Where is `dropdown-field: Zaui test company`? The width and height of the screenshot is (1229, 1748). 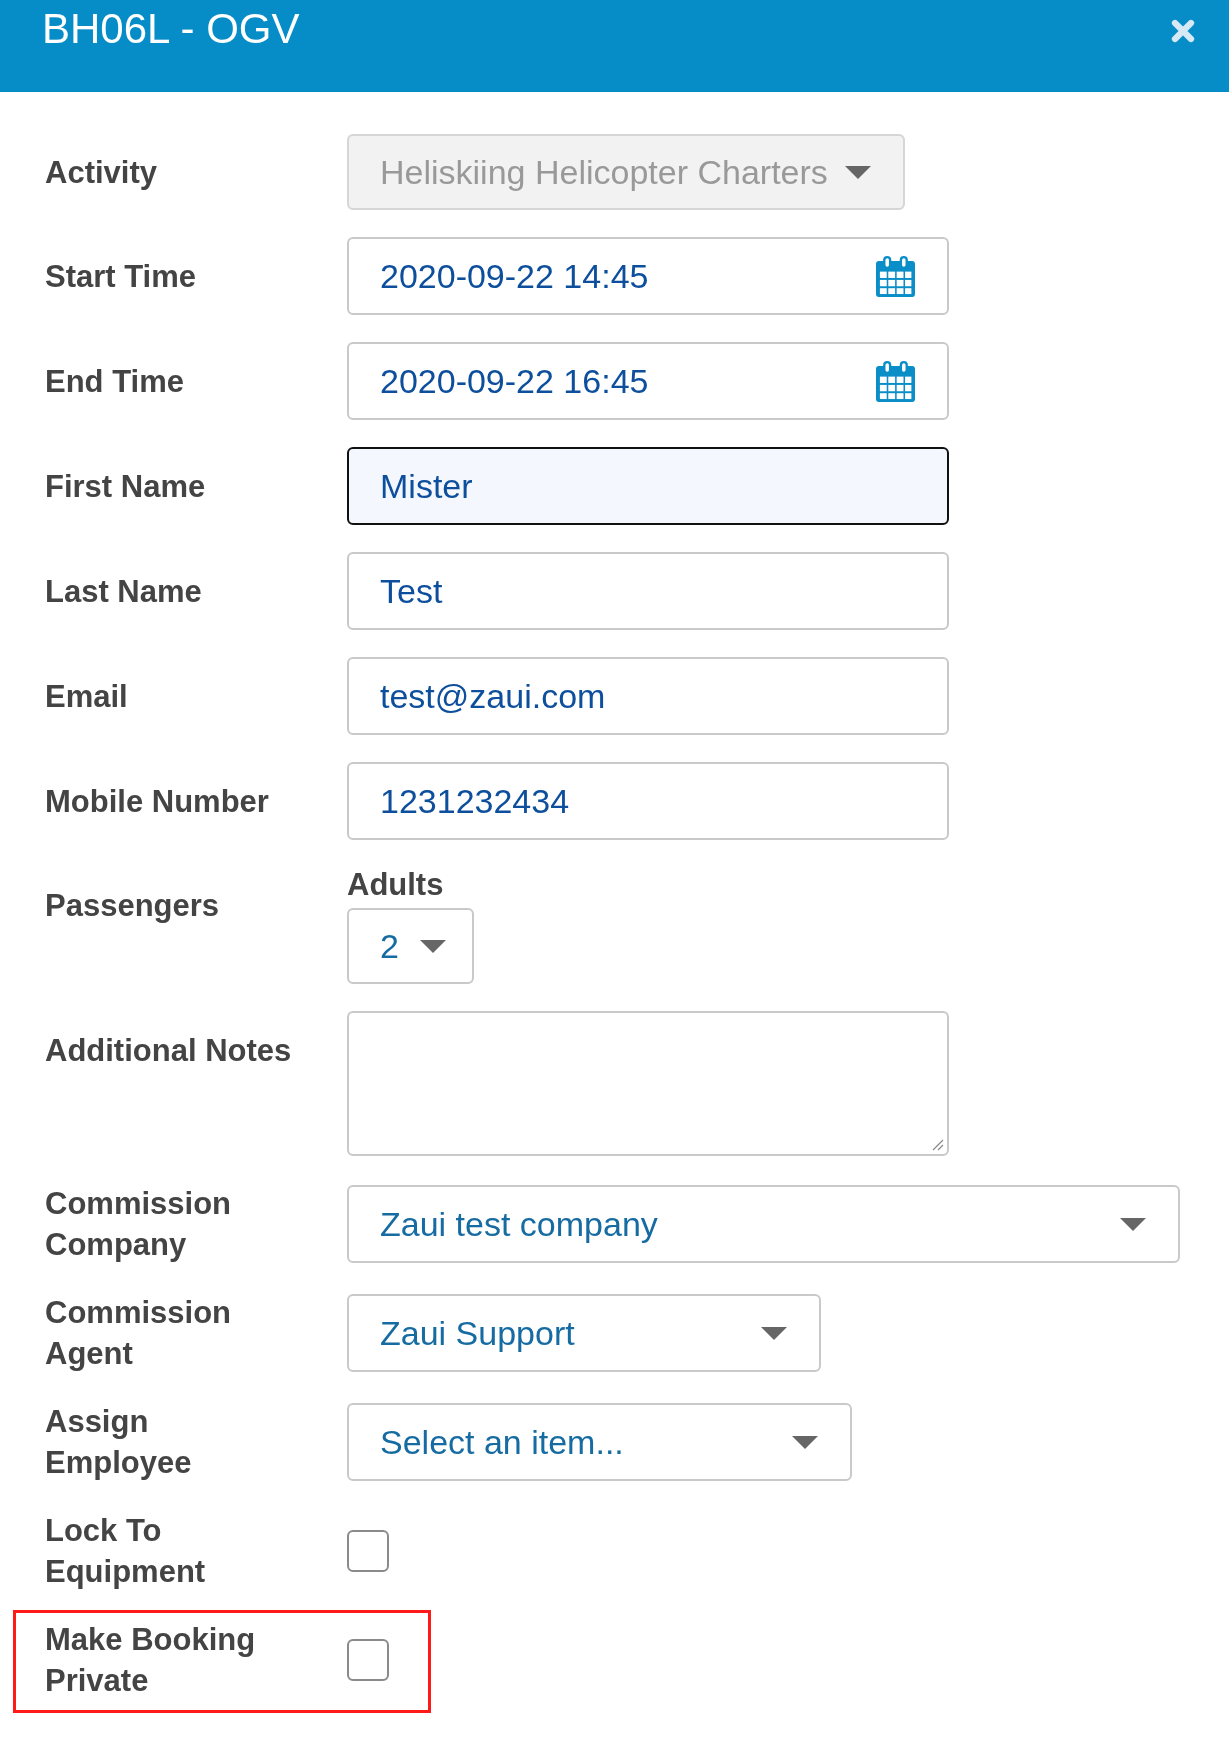
dropdown-field: Zaui test company is located at coordinates (763, 1224).